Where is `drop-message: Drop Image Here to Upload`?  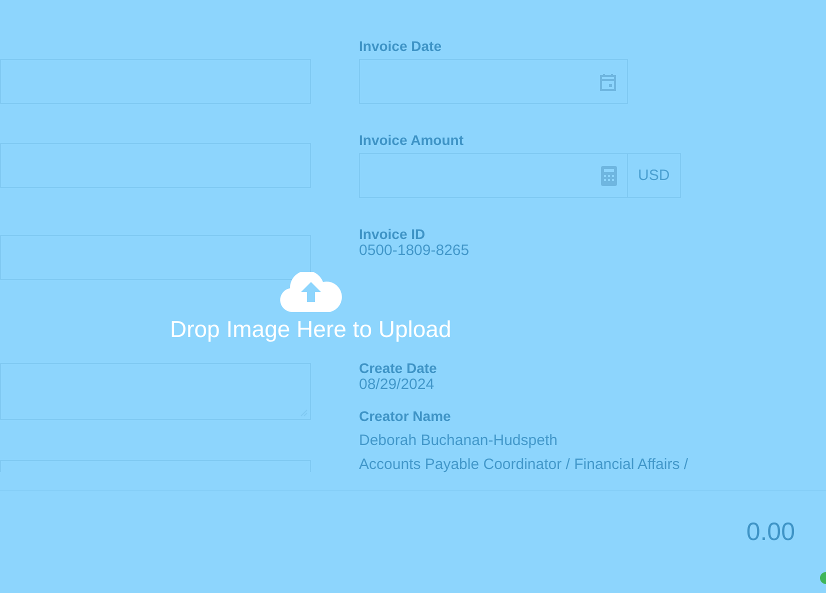
drop-message: Drop Image Here to Upload is located at coordinates (311, 329).